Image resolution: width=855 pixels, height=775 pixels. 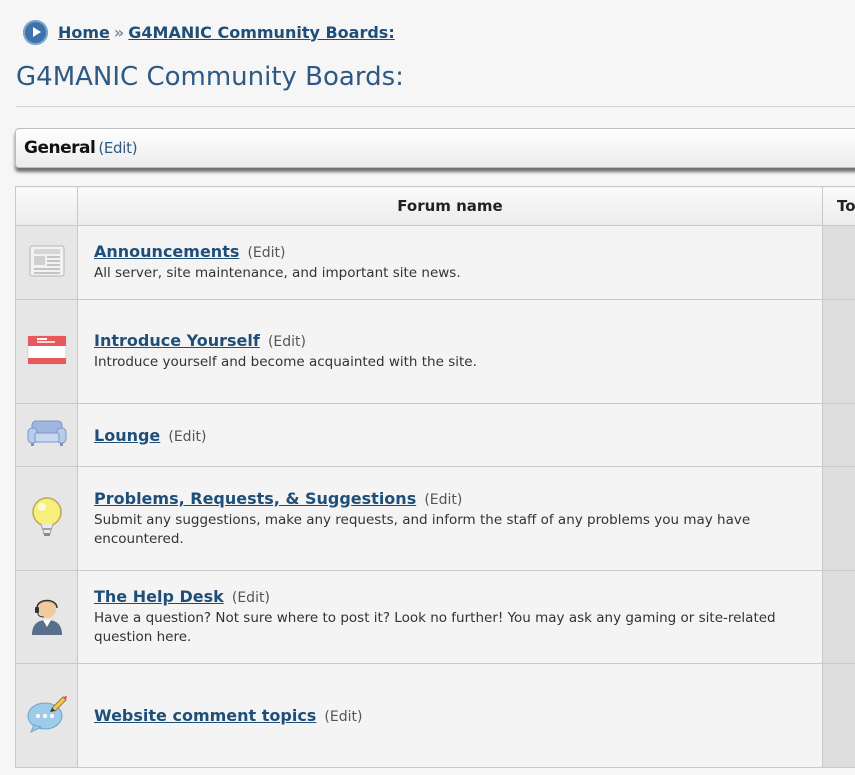 I want to click on forum-link-introduce-yourself: Introduce Yourself, so click(x=177, y=340).